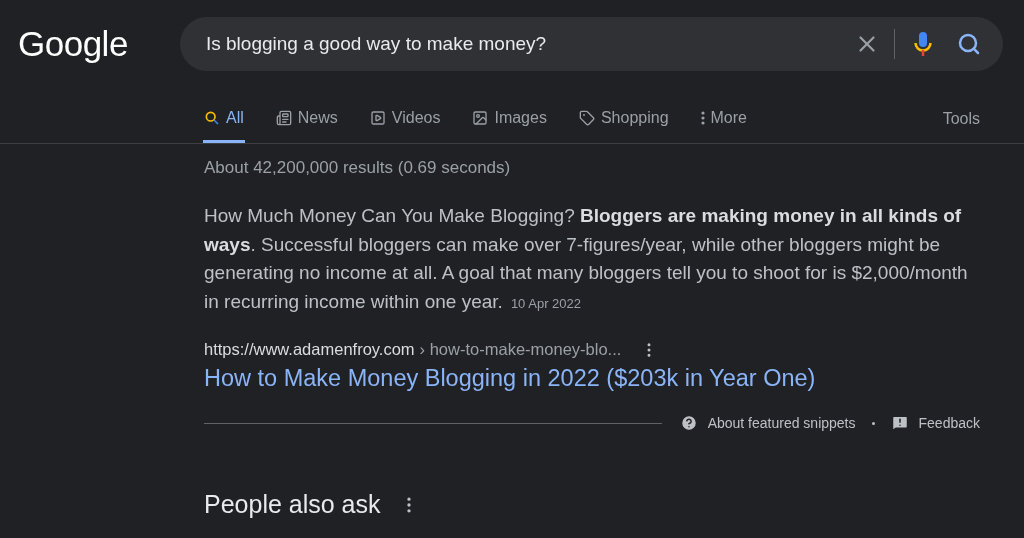 This screenshot has height=538, width=1024. What do you see at coordinates (405, 121) in the screenshot?
I see `tab: Videos` at bounding box center [405, 121].